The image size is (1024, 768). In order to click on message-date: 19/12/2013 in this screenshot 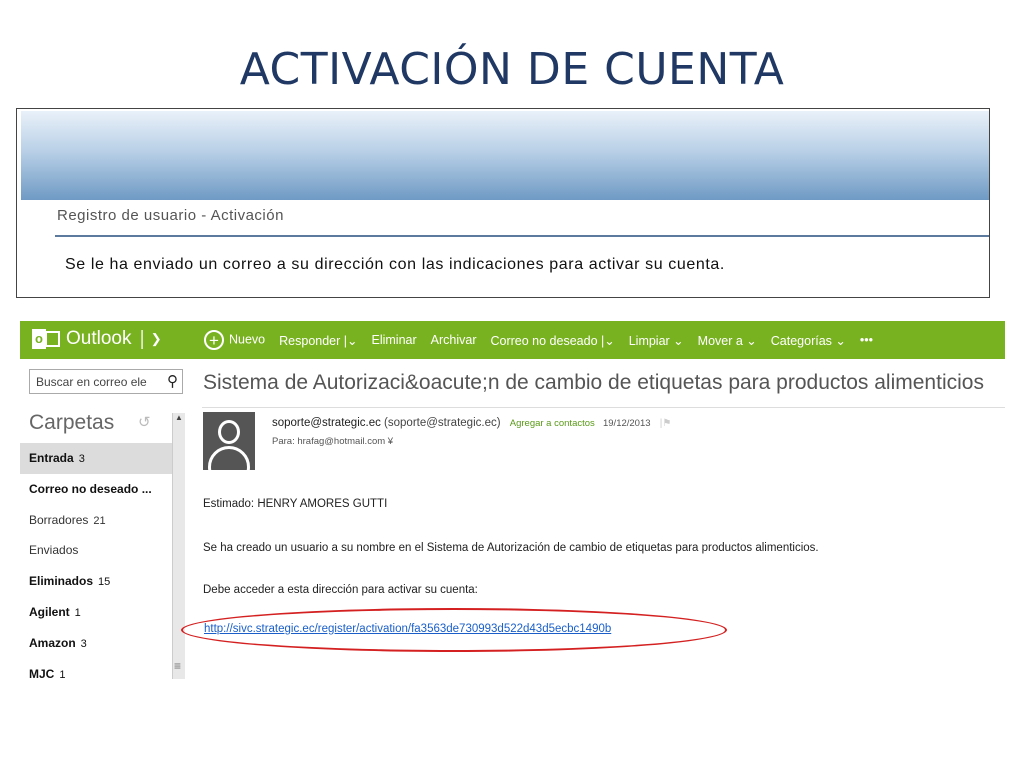, I will do `click(626, 423)`.